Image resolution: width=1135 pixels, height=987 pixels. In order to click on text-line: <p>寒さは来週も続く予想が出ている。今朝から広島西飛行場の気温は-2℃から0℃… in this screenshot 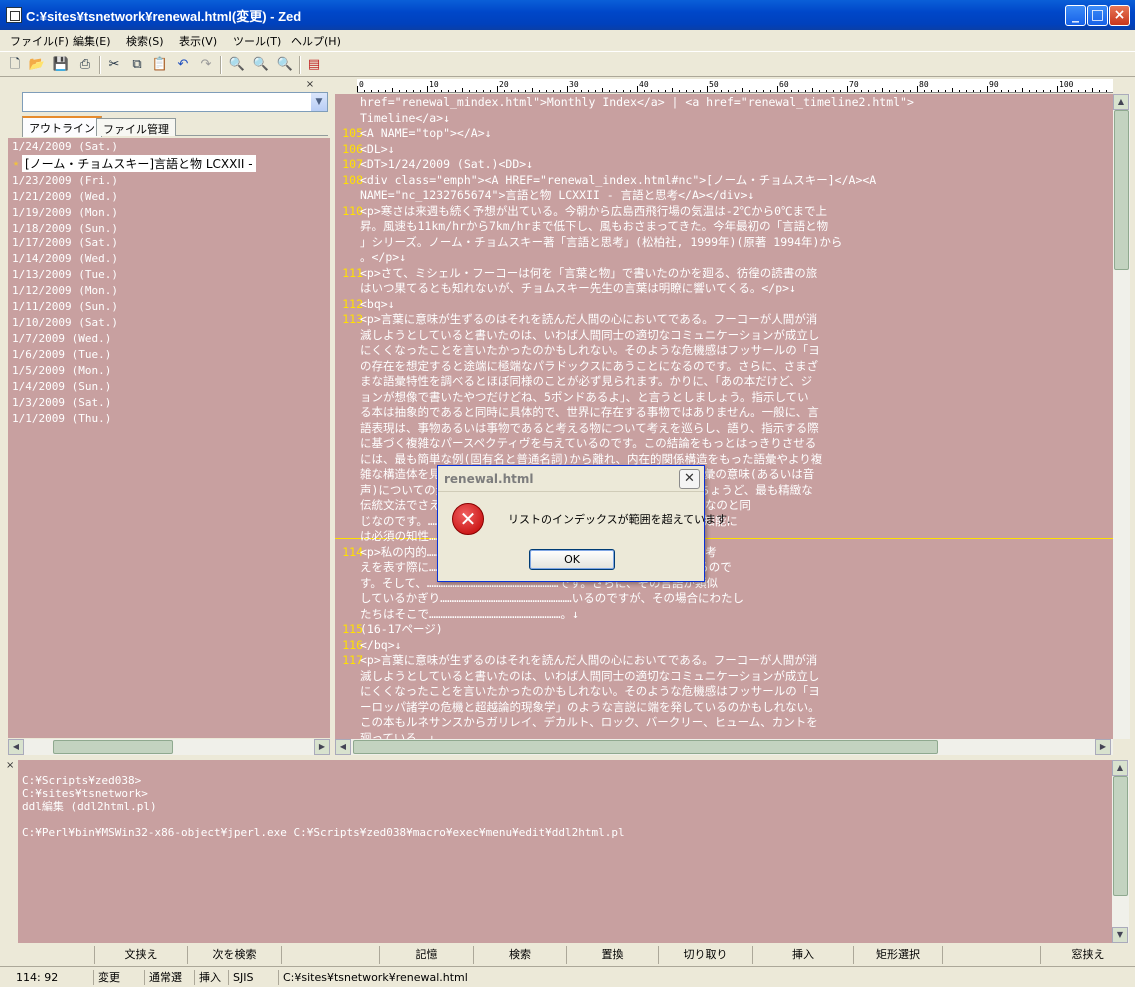, I will do `click(593, 212)`.